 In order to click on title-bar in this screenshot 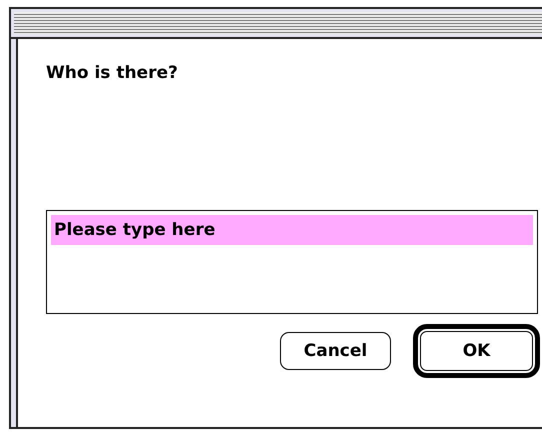, I will do `click(276, 24)`.